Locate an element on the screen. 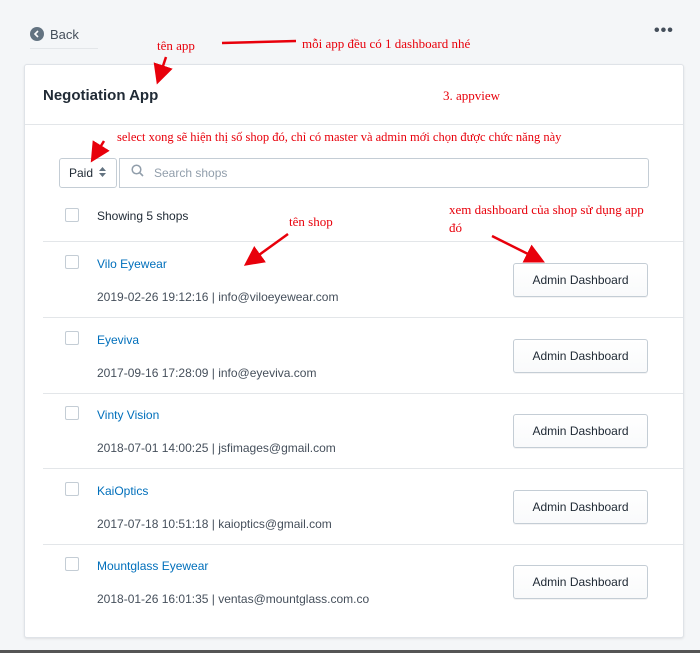 This screenshot has width=700, height=653. app-title: Negotiation App is located at coordinates (101, 95).